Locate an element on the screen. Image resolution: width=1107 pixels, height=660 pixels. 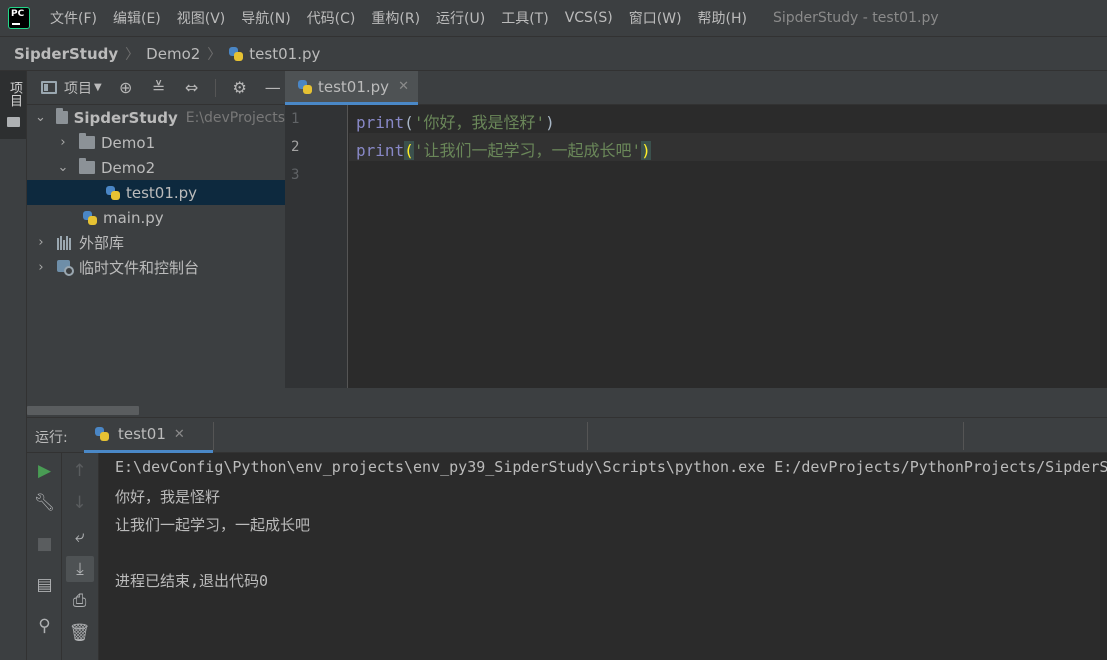
tree-item-main: main.py is located at coordinates (156, 217).